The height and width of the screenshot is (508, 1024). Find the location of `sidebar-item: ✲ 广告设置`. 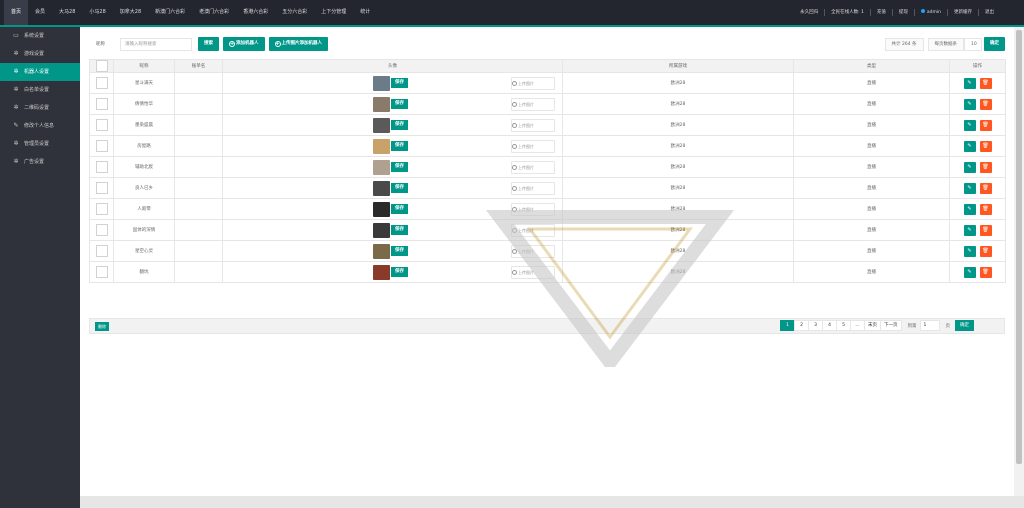

sidebar-item: ✲ 广告设置 is located at coordinates (40, 162).